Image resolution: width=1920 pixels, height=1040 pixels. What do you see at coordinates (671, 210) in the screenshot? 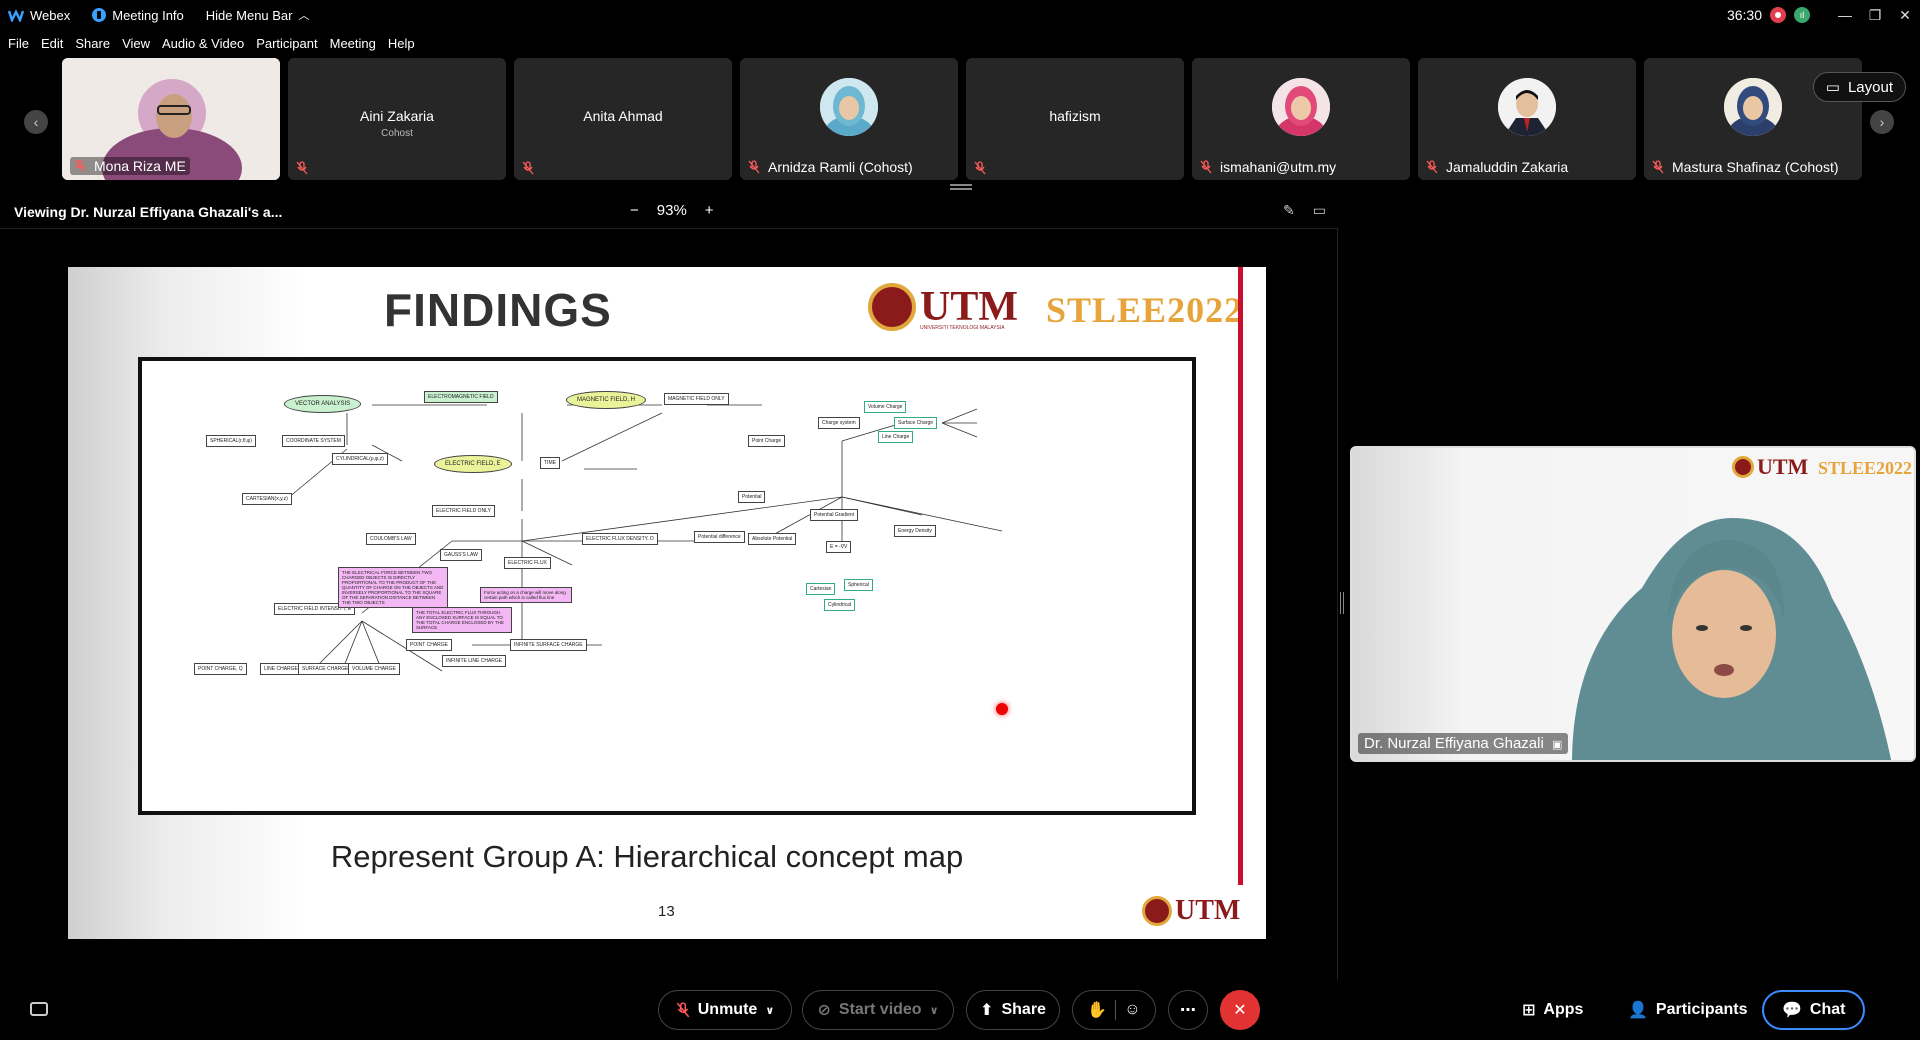
I see `zoom-level: 93%` at bounding box center [671, 210].